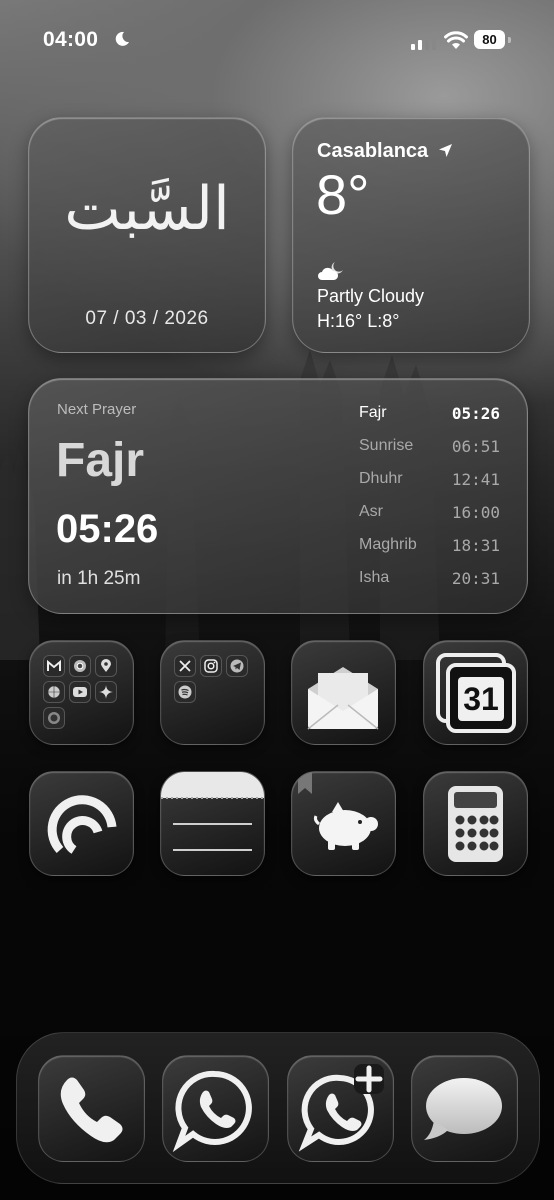 Image resolution: width=554 pixels, height=1200 pixels. I want to click on whatsapp-icon, so click(212, 1111).